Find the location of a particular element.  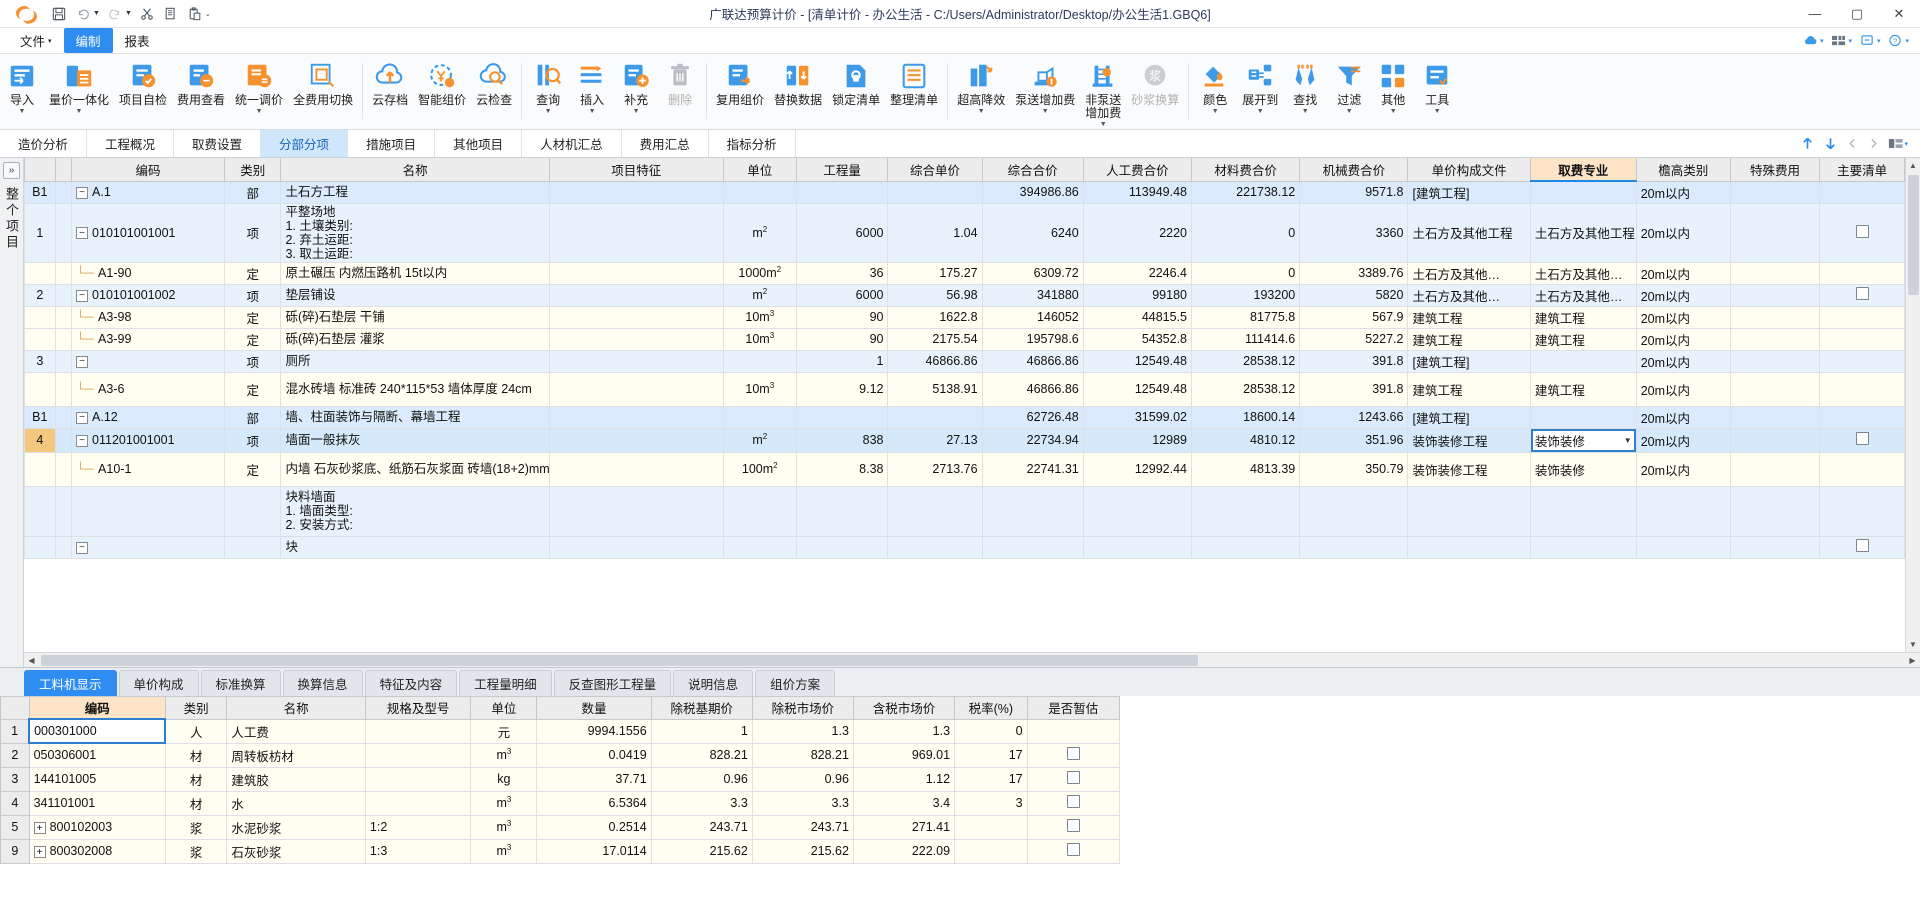

cell-name: 墙、柱面装饰与隔断、幕墙工程 is located at coordinates (415, 417).